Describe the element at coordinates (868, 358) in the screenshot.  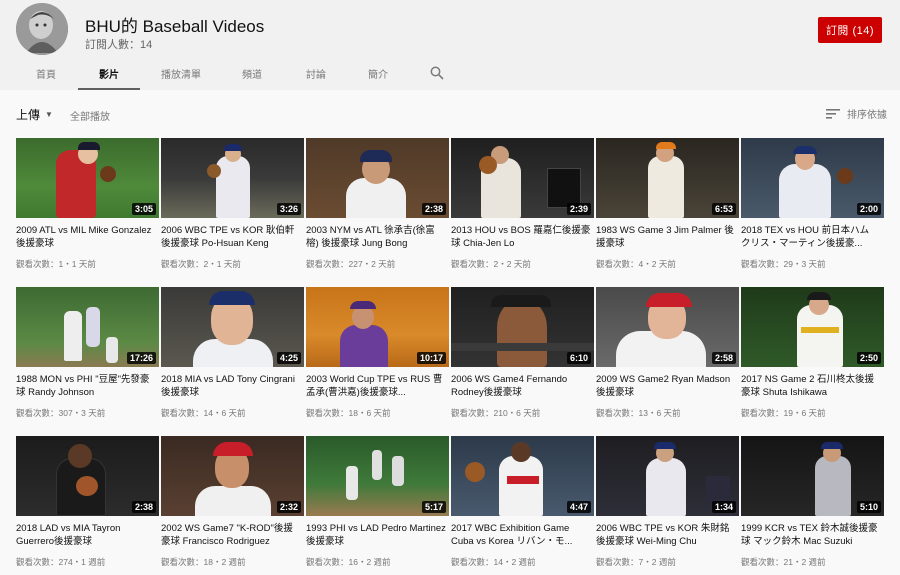
I see `video-duration: 2:50` at that location.